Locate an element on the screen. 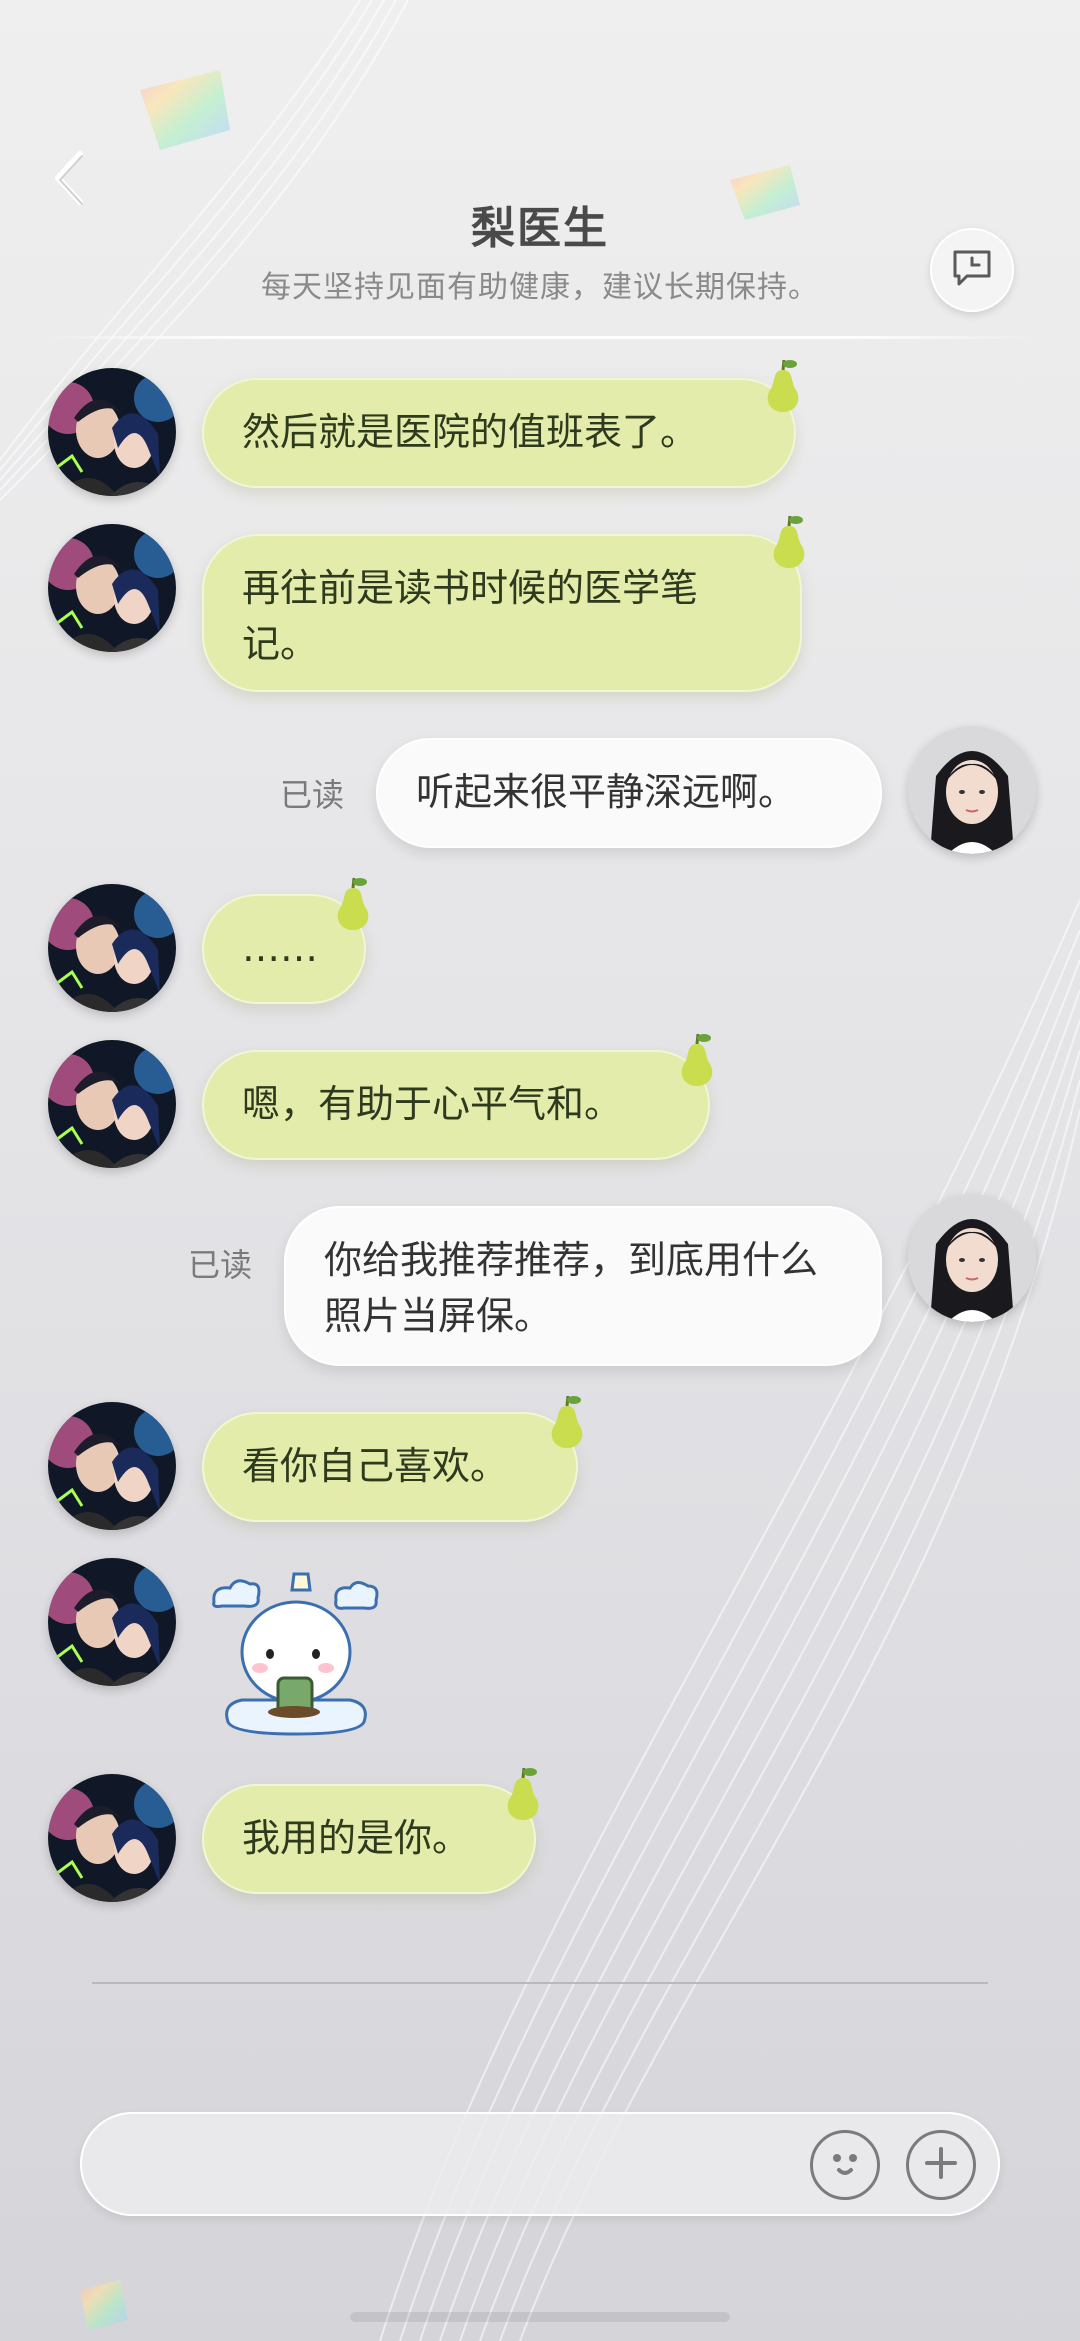  home-indicator is located at coordinates (540, 2317).